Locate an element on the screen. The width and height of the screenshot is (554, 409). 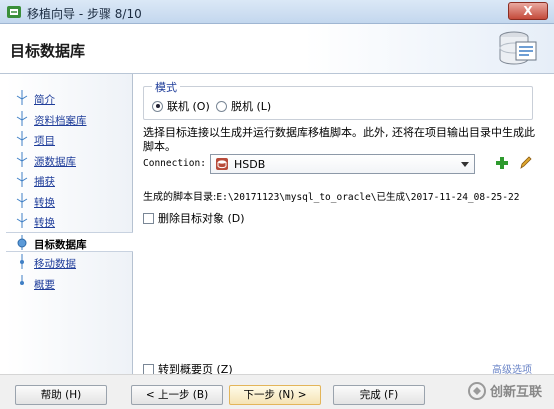
step-item-source-db: 源数据库 is located at coordinates (69, 160).